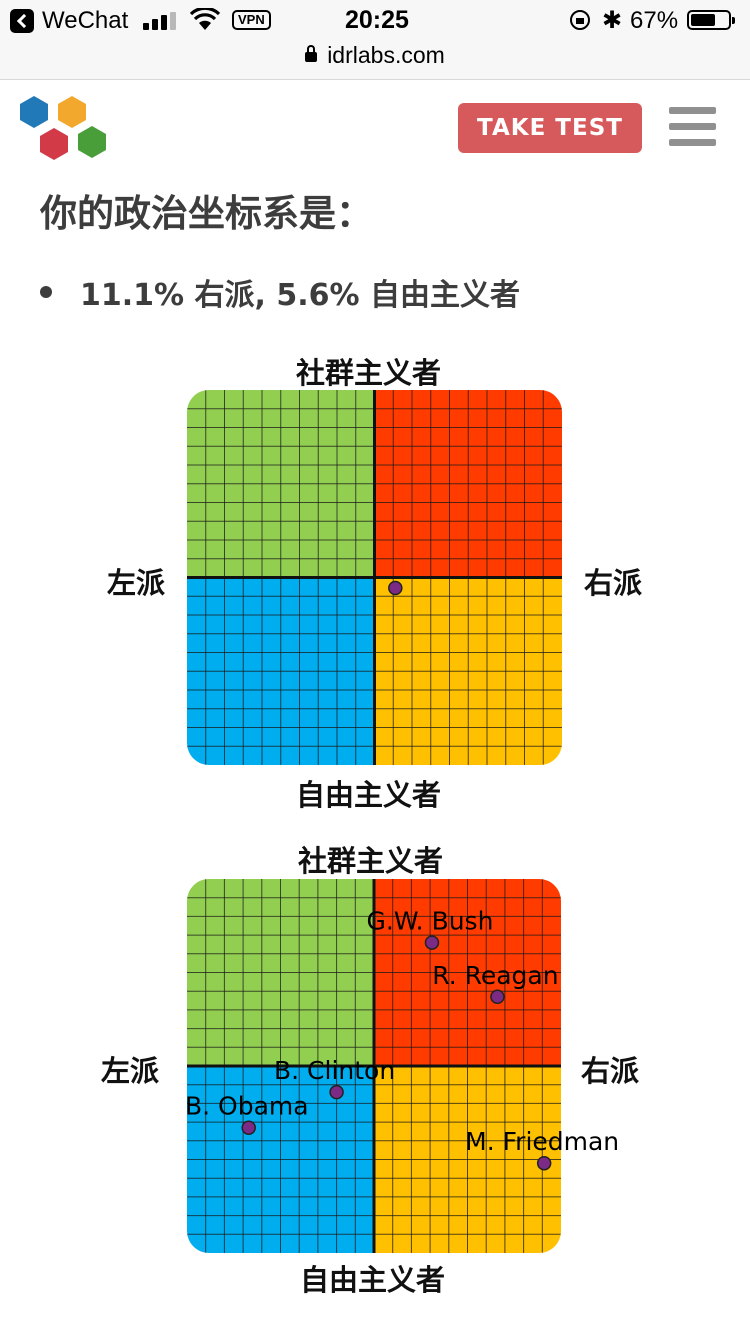 This screenshot has height=1334, width=750. I want to click on clock: 20:25, so click(377, 20).